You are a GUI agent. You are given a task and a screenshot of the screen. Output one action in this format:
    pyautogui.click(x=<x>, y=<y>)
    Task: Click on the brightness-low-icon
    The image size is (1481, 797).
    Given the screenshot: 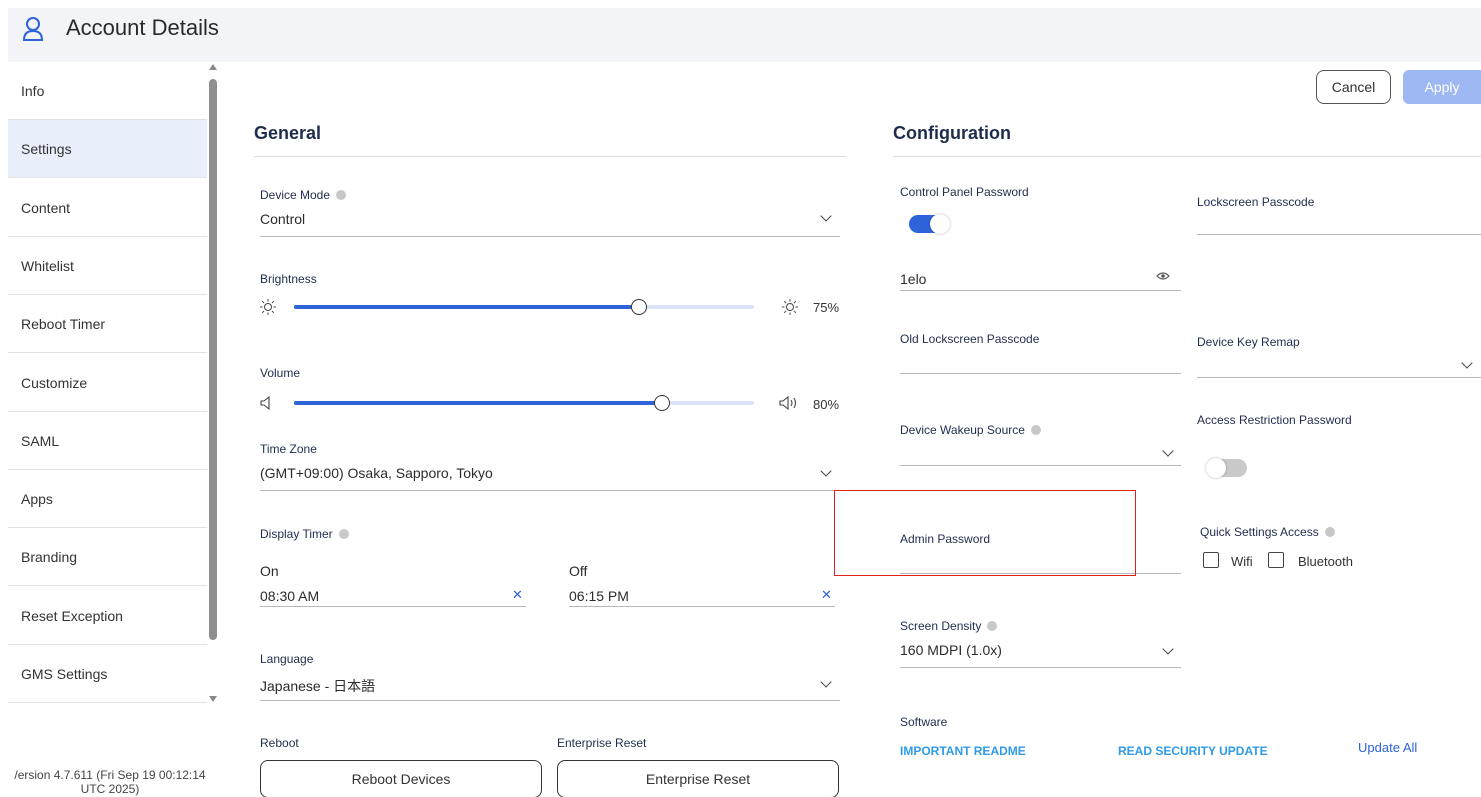 What is the action you would take?
    pyautogui.click(x=268, y=307)
    